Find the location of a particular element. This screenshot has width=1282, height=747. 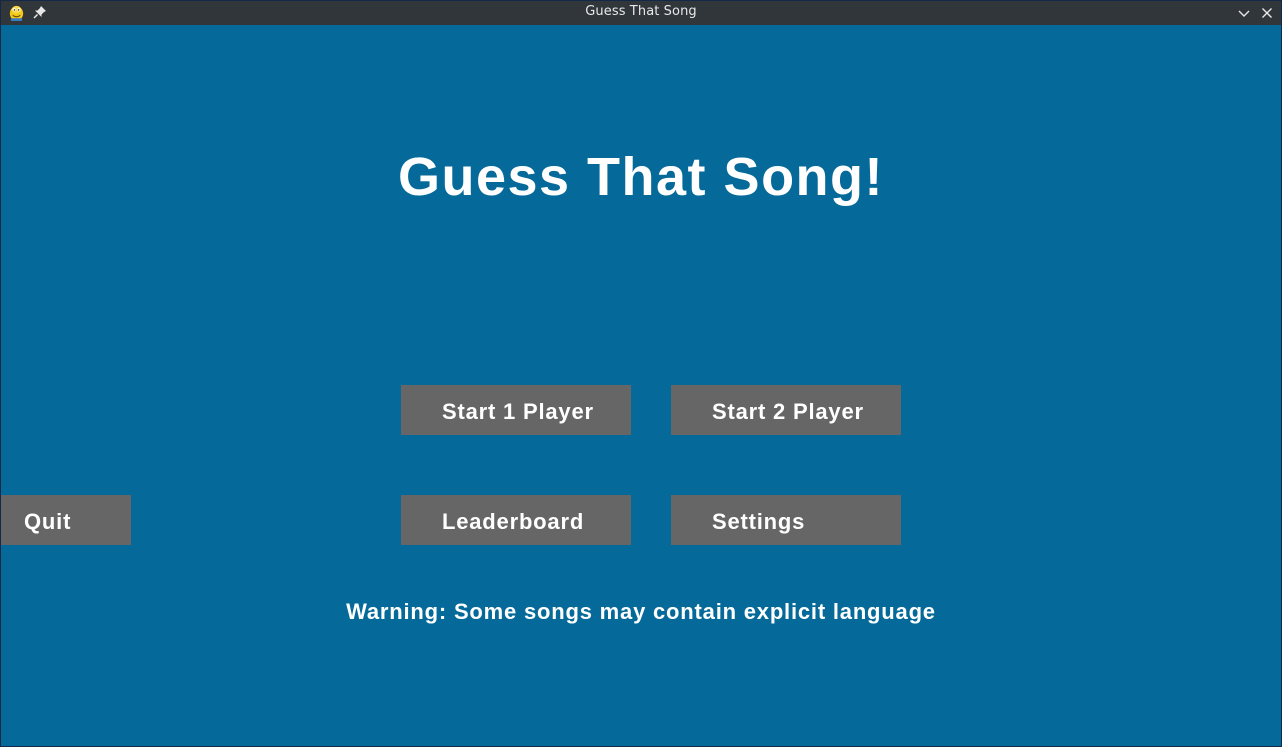

window-title: Guess That Song is located at coordinates (641, 11).